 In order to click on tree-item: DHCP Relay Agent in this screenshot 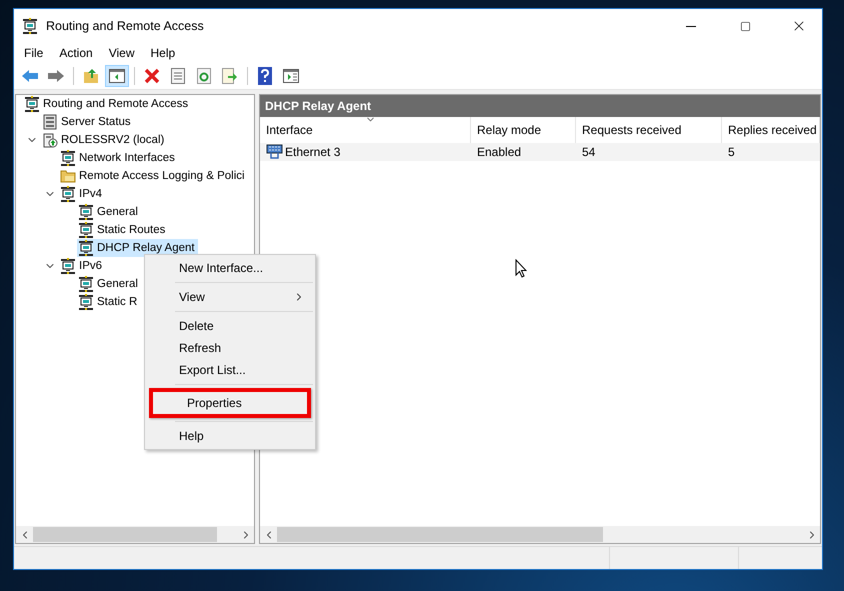, I will do `click(137, 248)`.